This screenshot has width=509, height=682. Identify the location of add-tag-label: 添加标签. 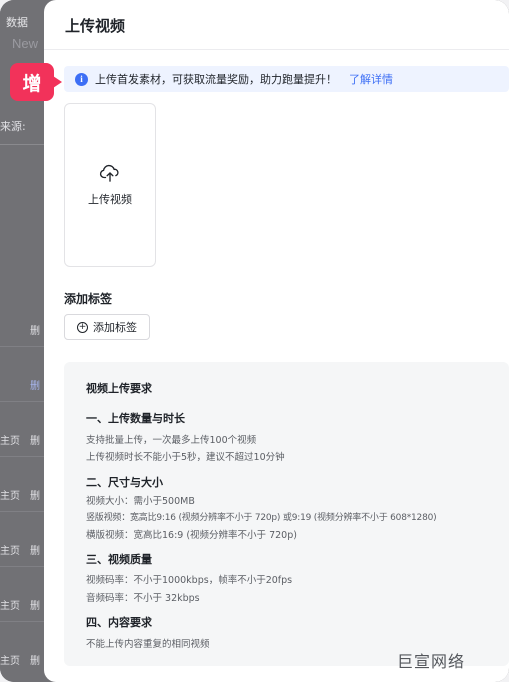
(115, 327).